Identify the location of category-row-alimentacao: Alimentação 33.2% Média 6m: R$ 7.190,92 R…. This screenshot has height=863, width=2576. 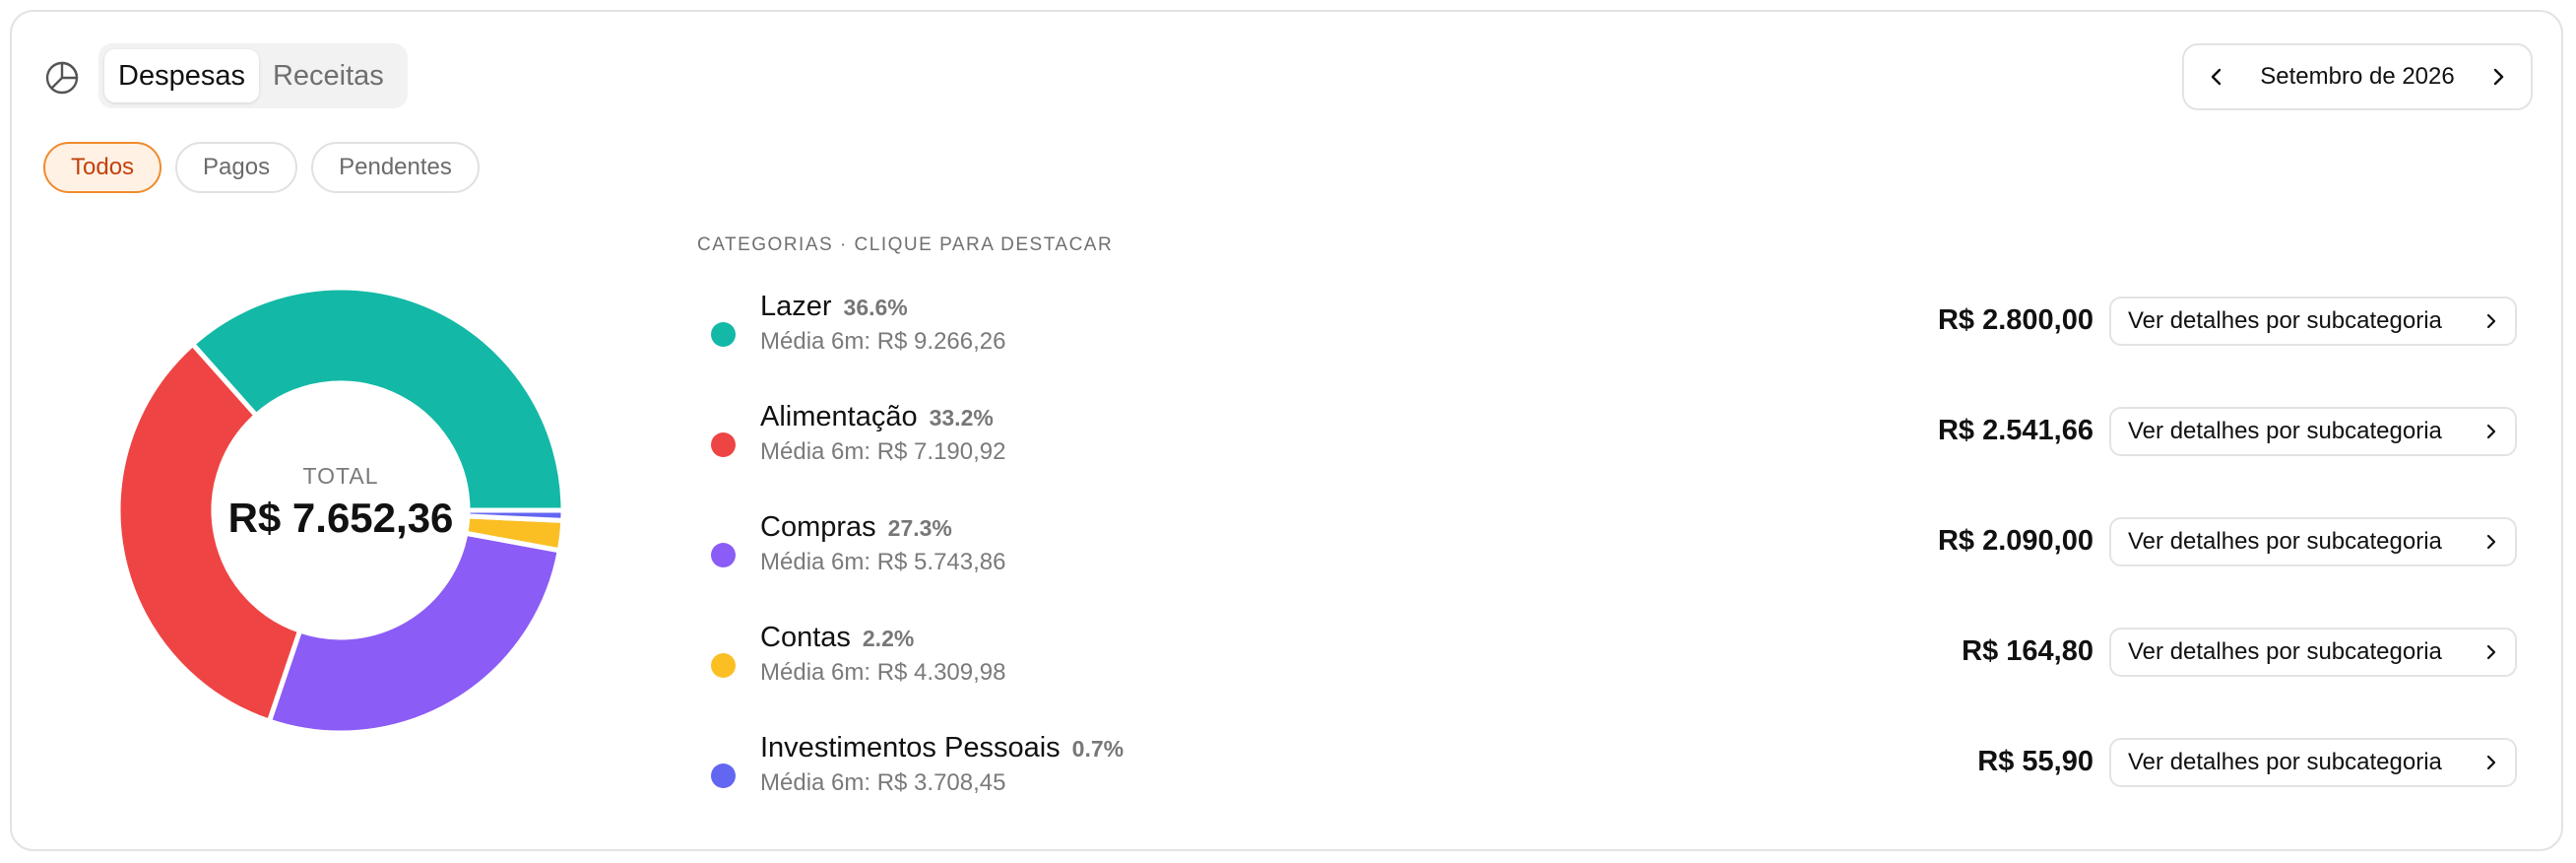
(1605, 449).